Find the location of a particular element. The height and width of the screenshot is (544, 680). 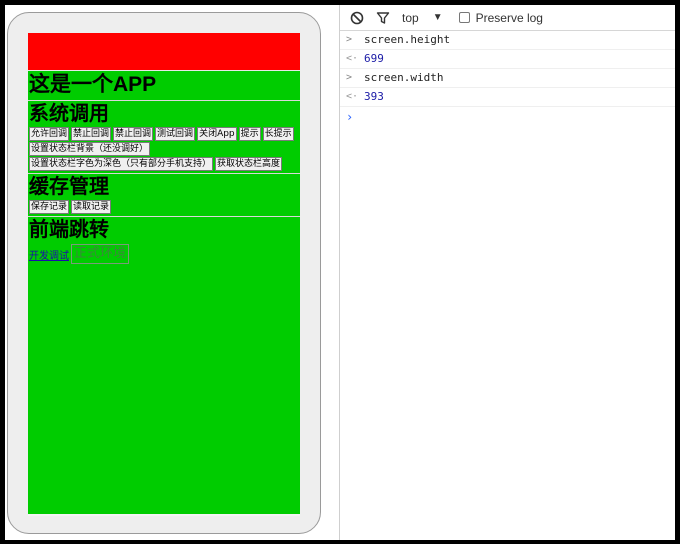

app-title: 这是一个APP is located at coordinates (93, 84).